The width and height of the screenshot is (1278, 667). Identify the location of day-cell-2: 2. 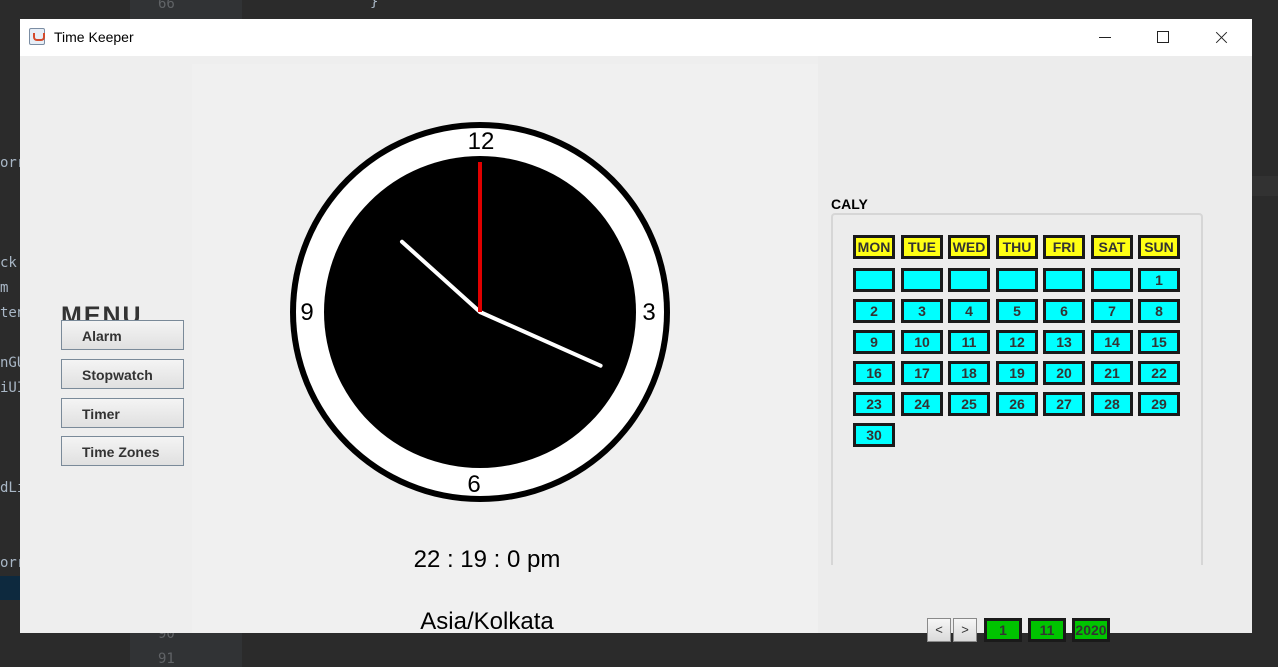
(874, 311).